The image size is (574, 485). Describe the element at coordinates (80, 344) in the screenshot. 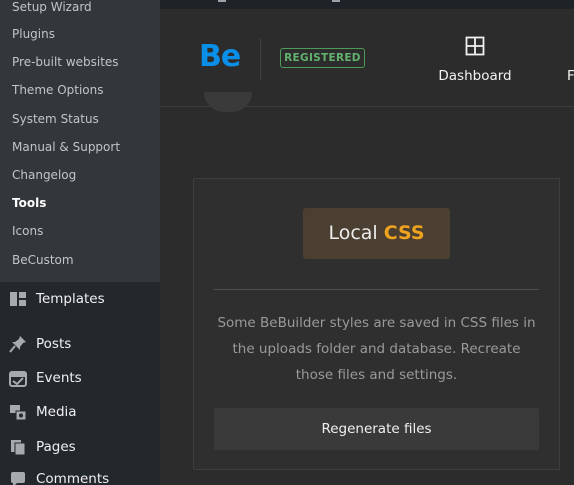

I see `sidebar-item-posts: Posts` at that location.